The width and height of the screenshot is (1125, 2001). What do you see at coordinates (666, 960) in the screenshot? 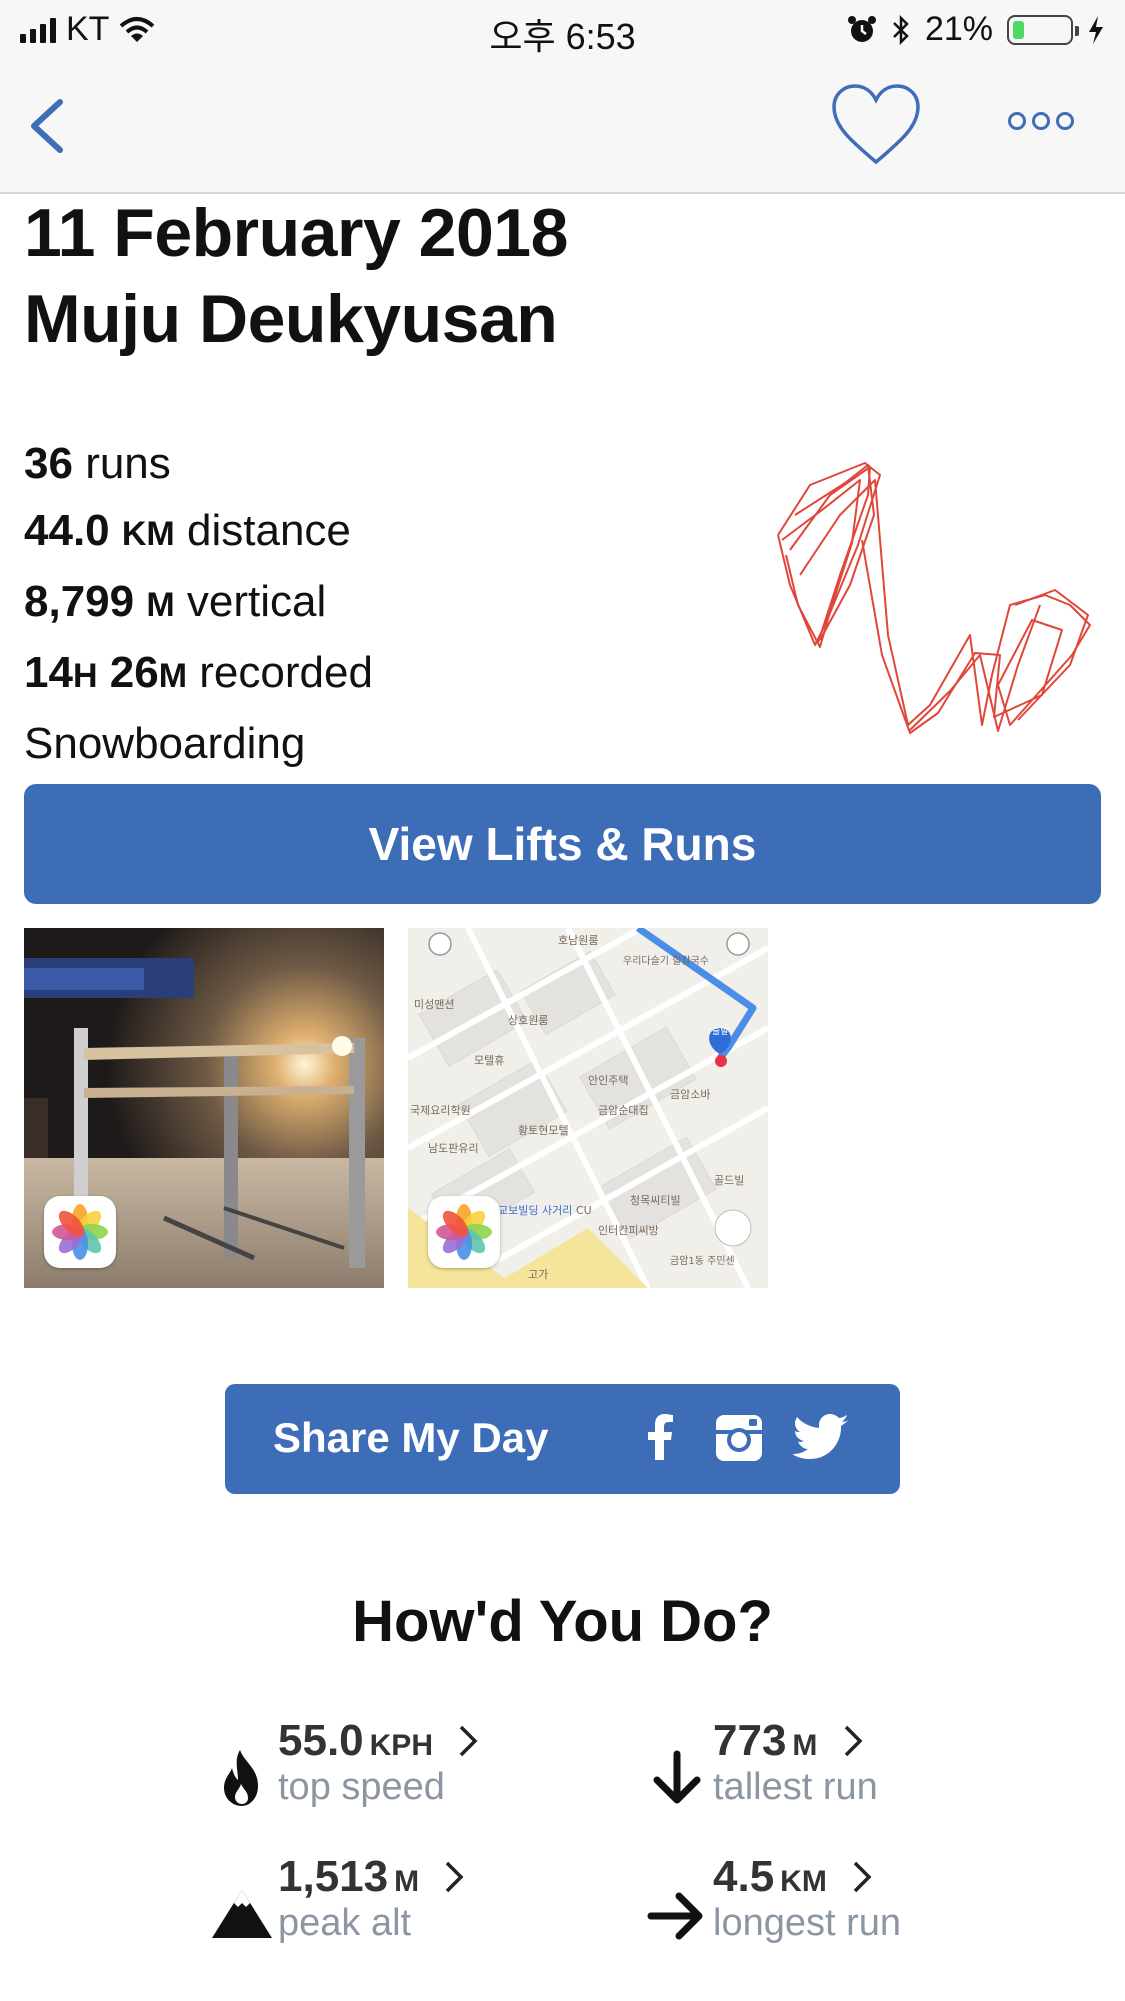
I see `map-label: 우리다슬기 할칼국수` at bounding box center [666, 960].